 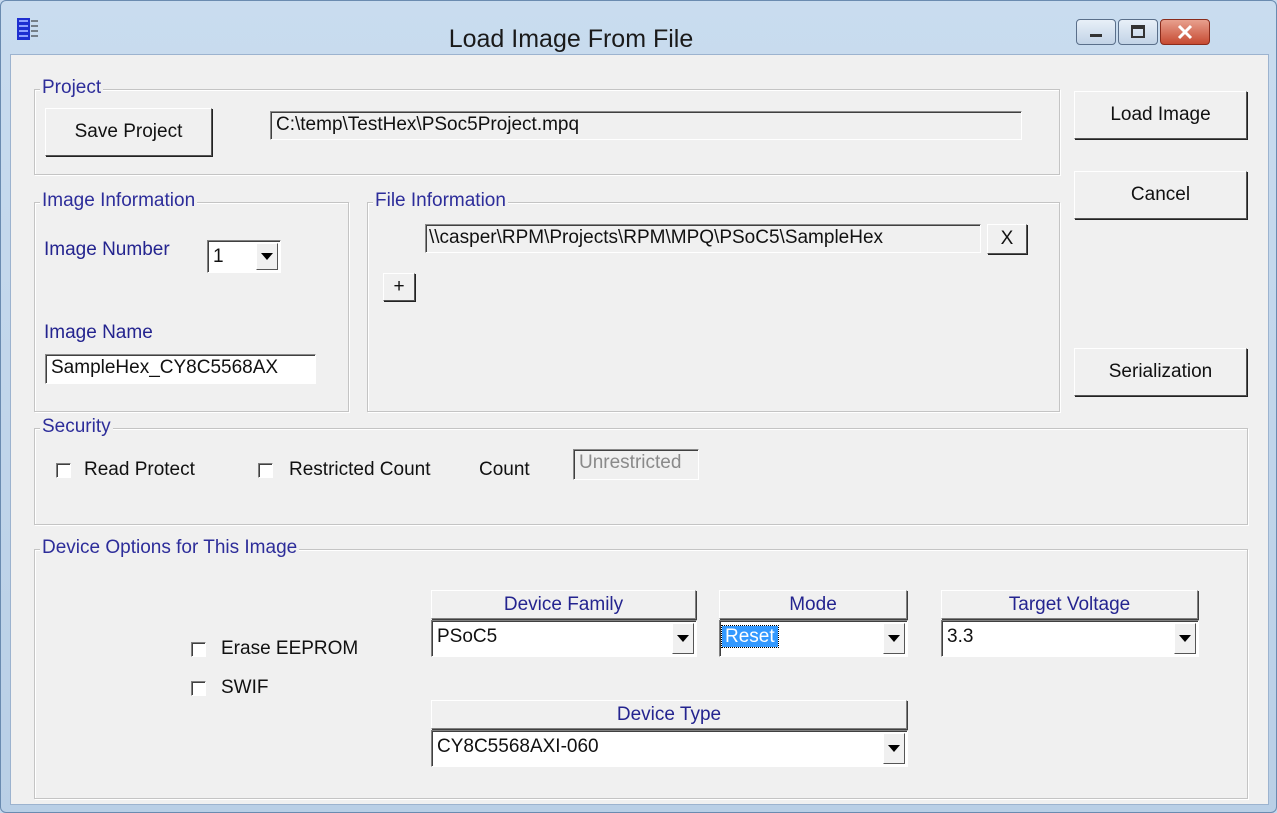 What do you see at coordinates (1096, 32) in the screenshot?
I see `minimize-button` at bounding box center [1096, 32].